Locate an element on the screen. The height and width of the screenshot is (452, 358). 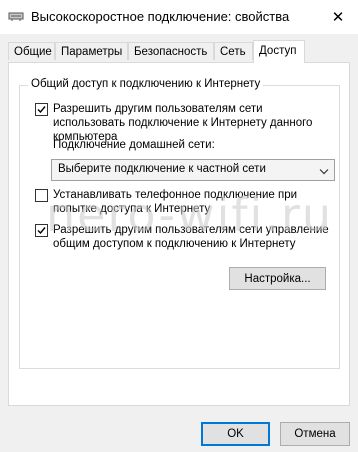
dial-connection-checkbox is located at coordinates (41, 195).